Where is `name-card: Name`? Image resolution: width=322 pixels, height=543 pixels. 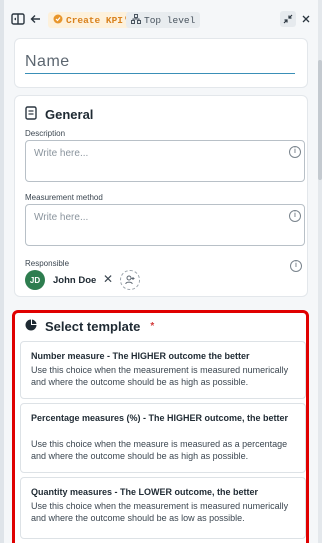 name-card: Name is located at coordinates (161, 63).